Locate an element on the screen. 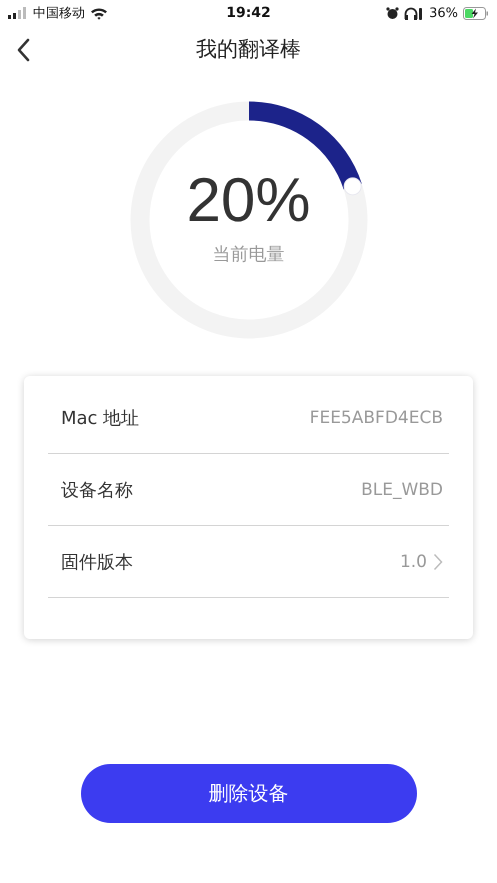 The height and width of the screenshot is (883, 497). back-icon is located at coordinates (23, 50).